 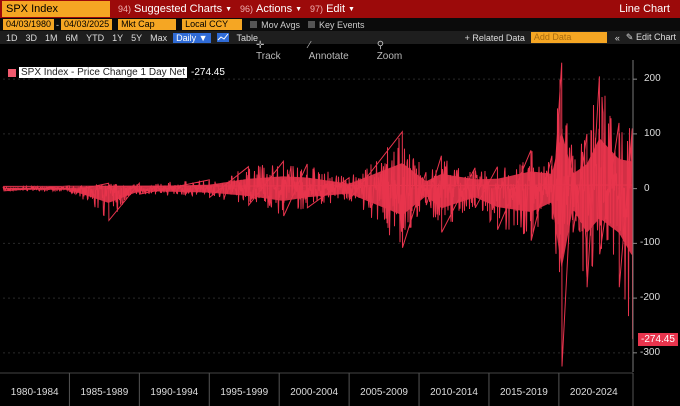 What do you see at coordinates (29, 24) in the screenshot?
I see `start-date-field: 04/03/1980` at bounding box center [29, 24].